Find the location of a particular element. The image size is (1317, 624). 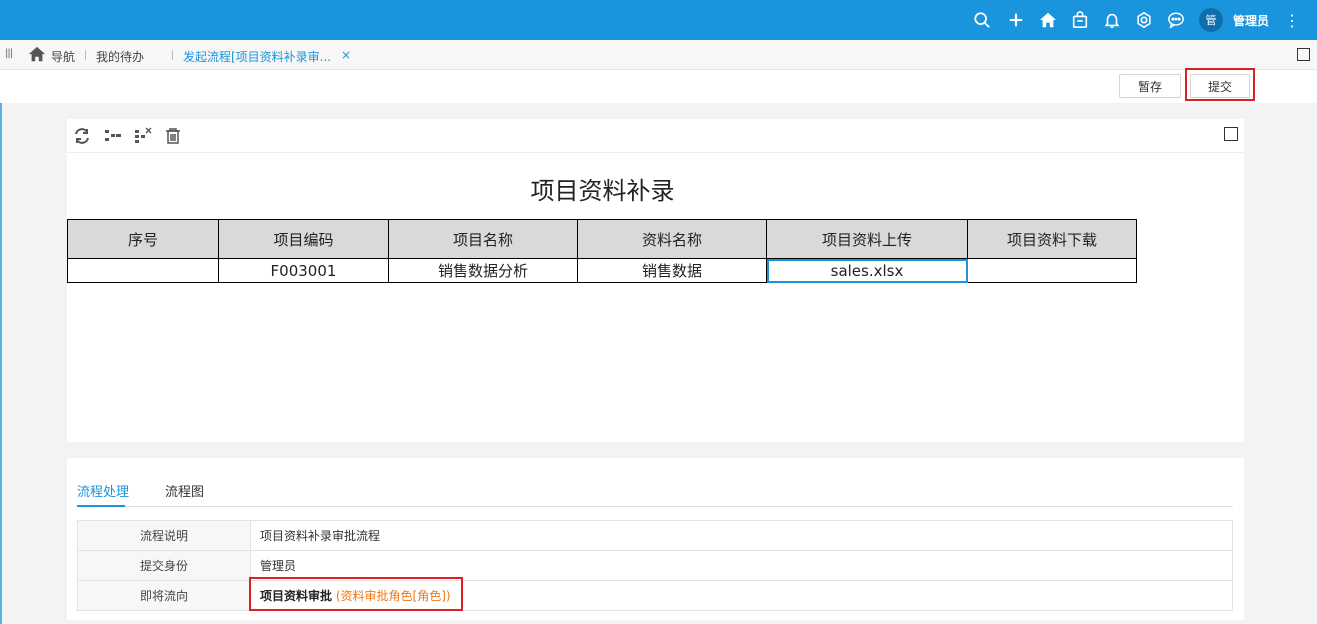

tab-nav: 导航 is located at coordinates (63, 56).